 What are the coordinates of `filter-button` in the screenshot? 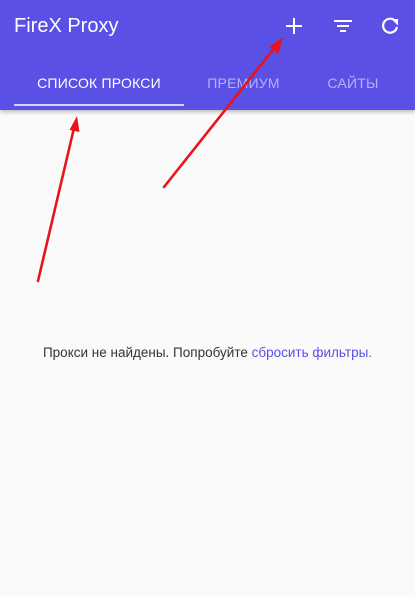 It's located at (343, 26).